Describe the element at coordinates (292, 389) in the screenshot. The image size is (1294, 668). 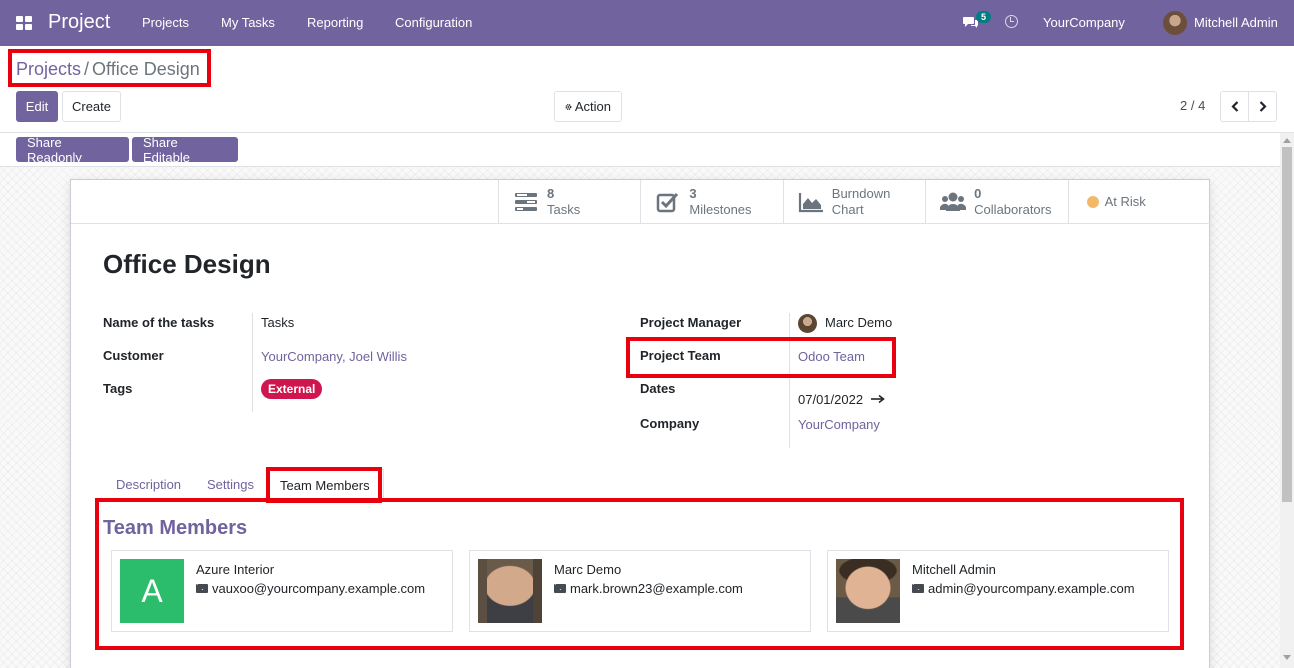
I see `tag-badge: External` at that location.